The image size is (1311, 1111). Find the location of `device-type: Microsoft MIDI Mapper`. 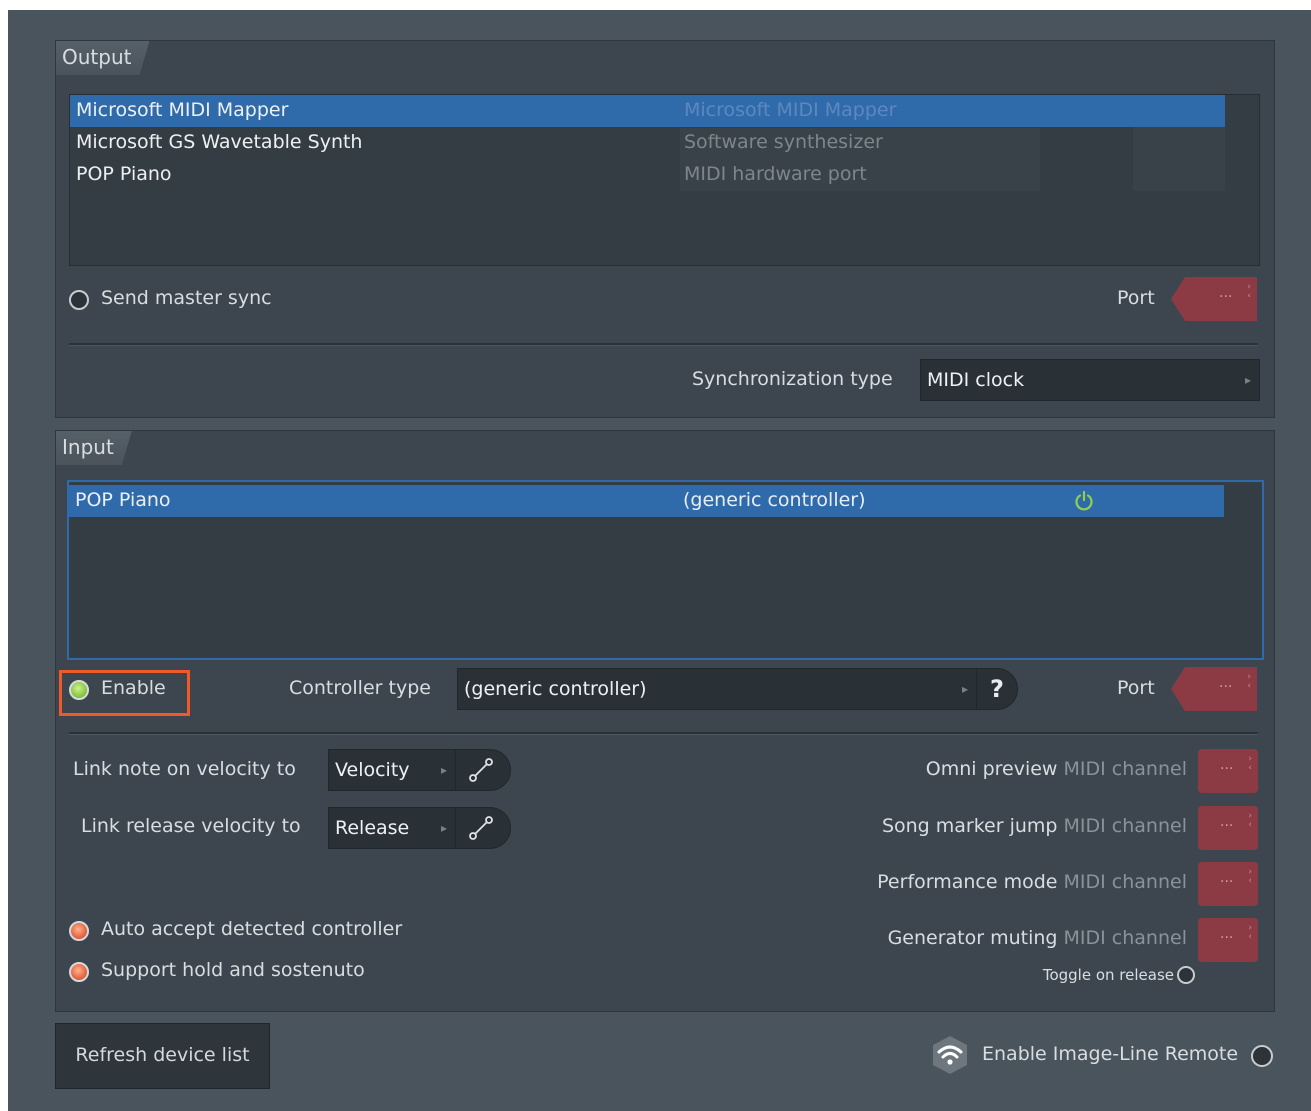

device-type: Microsoft MIDI Mapper is located at coordinates (790, 110).